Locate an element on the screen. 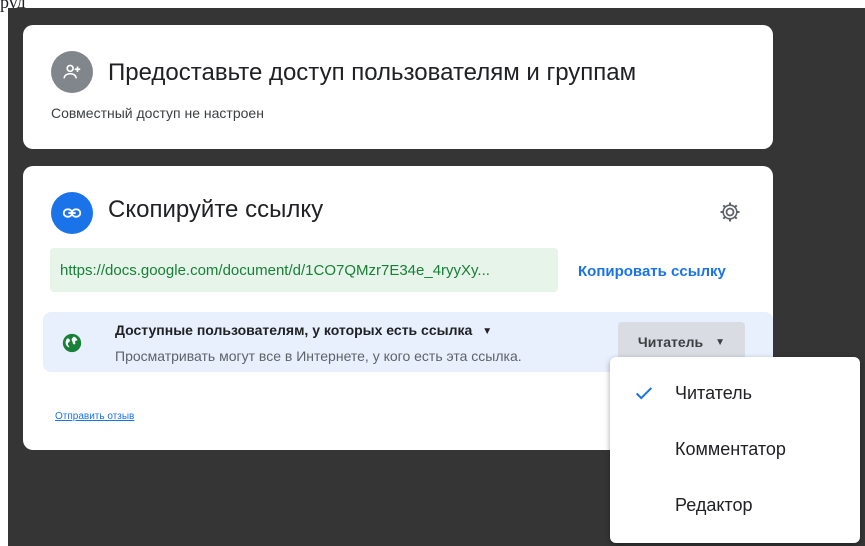 This screenshot has height=546, width=865. send-feedback-link: Отправить отзыв is located at coordinates (94, 416).